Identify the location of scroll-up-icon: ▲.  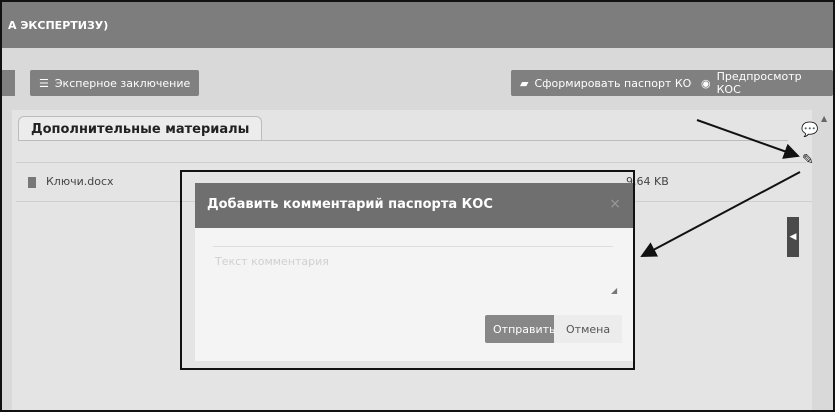
(824, 118).